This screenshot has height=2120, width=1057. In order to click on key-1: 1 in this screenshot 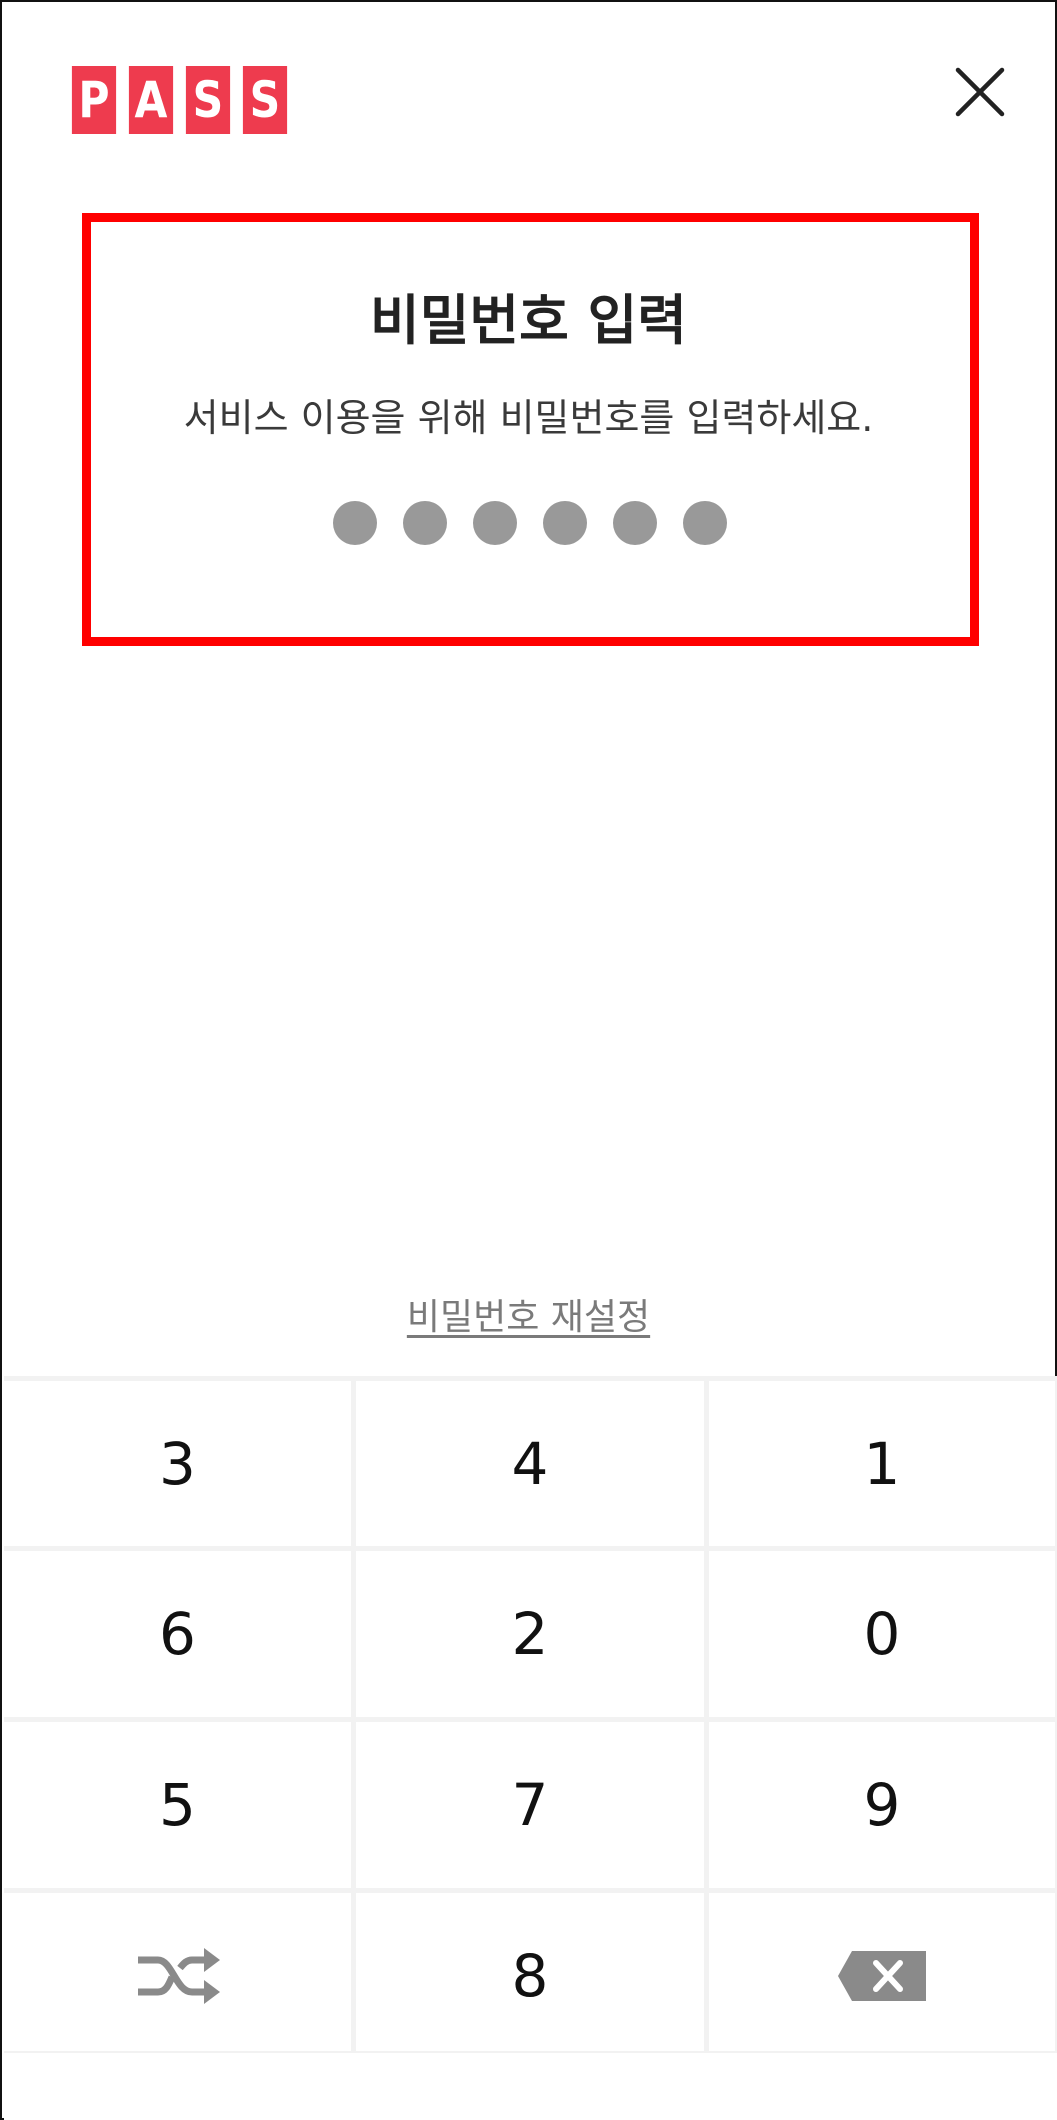, I will do `click(882, 1463)`.